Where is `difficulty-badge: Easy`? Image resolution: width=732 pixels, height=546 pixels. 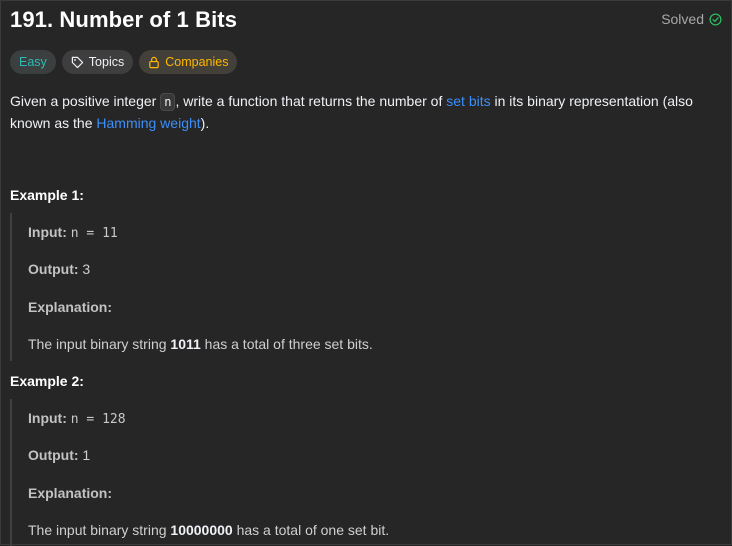
difficulty-badge: Easy is located at coordinates (33, 62).